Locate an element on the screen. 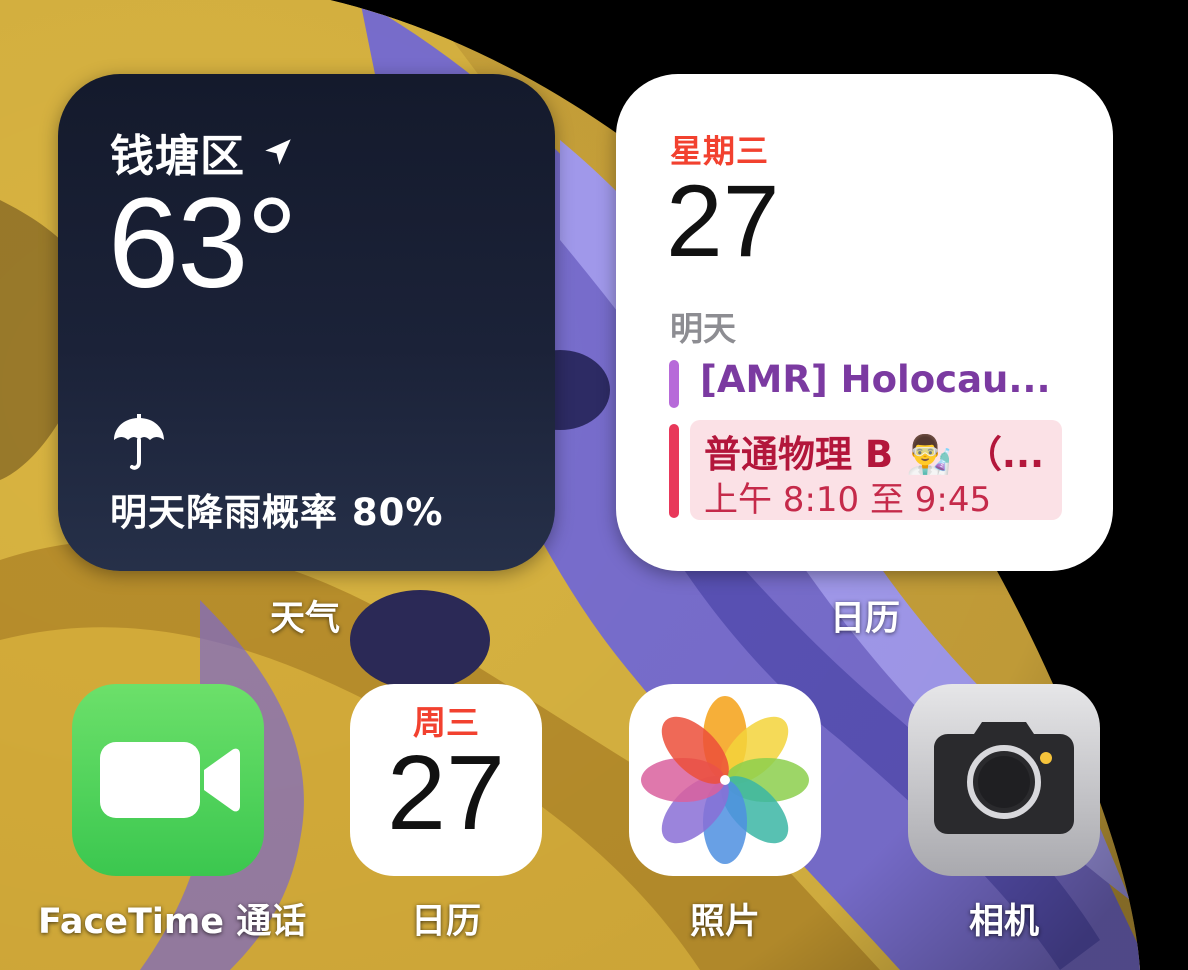  facetime-app-icon is located at coordinates (168, 780).